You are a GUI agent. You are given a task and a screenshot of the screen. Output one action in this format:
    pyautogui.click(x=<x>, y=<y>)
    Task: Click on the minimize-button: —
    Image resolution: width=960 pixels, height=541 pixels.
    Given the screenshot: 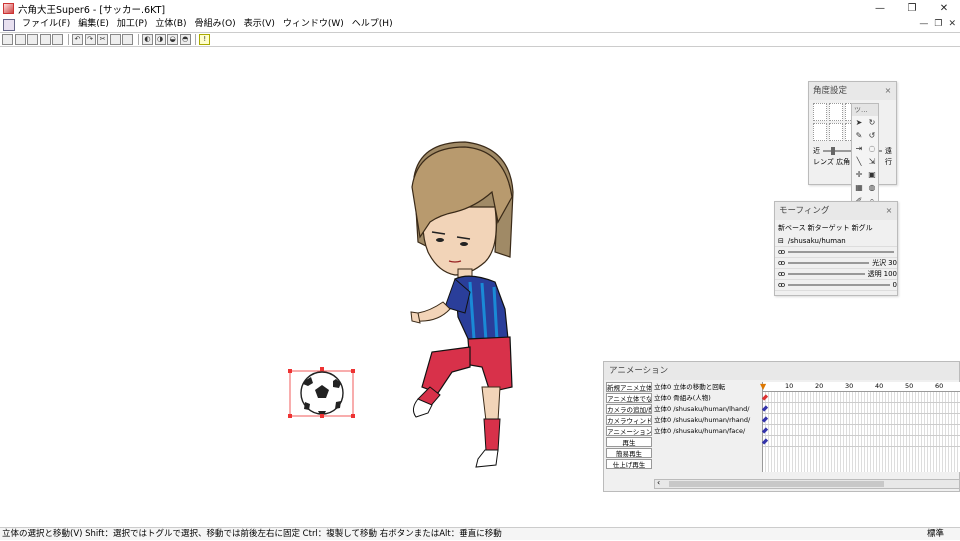 What is the action you would take?
    pyautogui.click(x=880, y=8)
    